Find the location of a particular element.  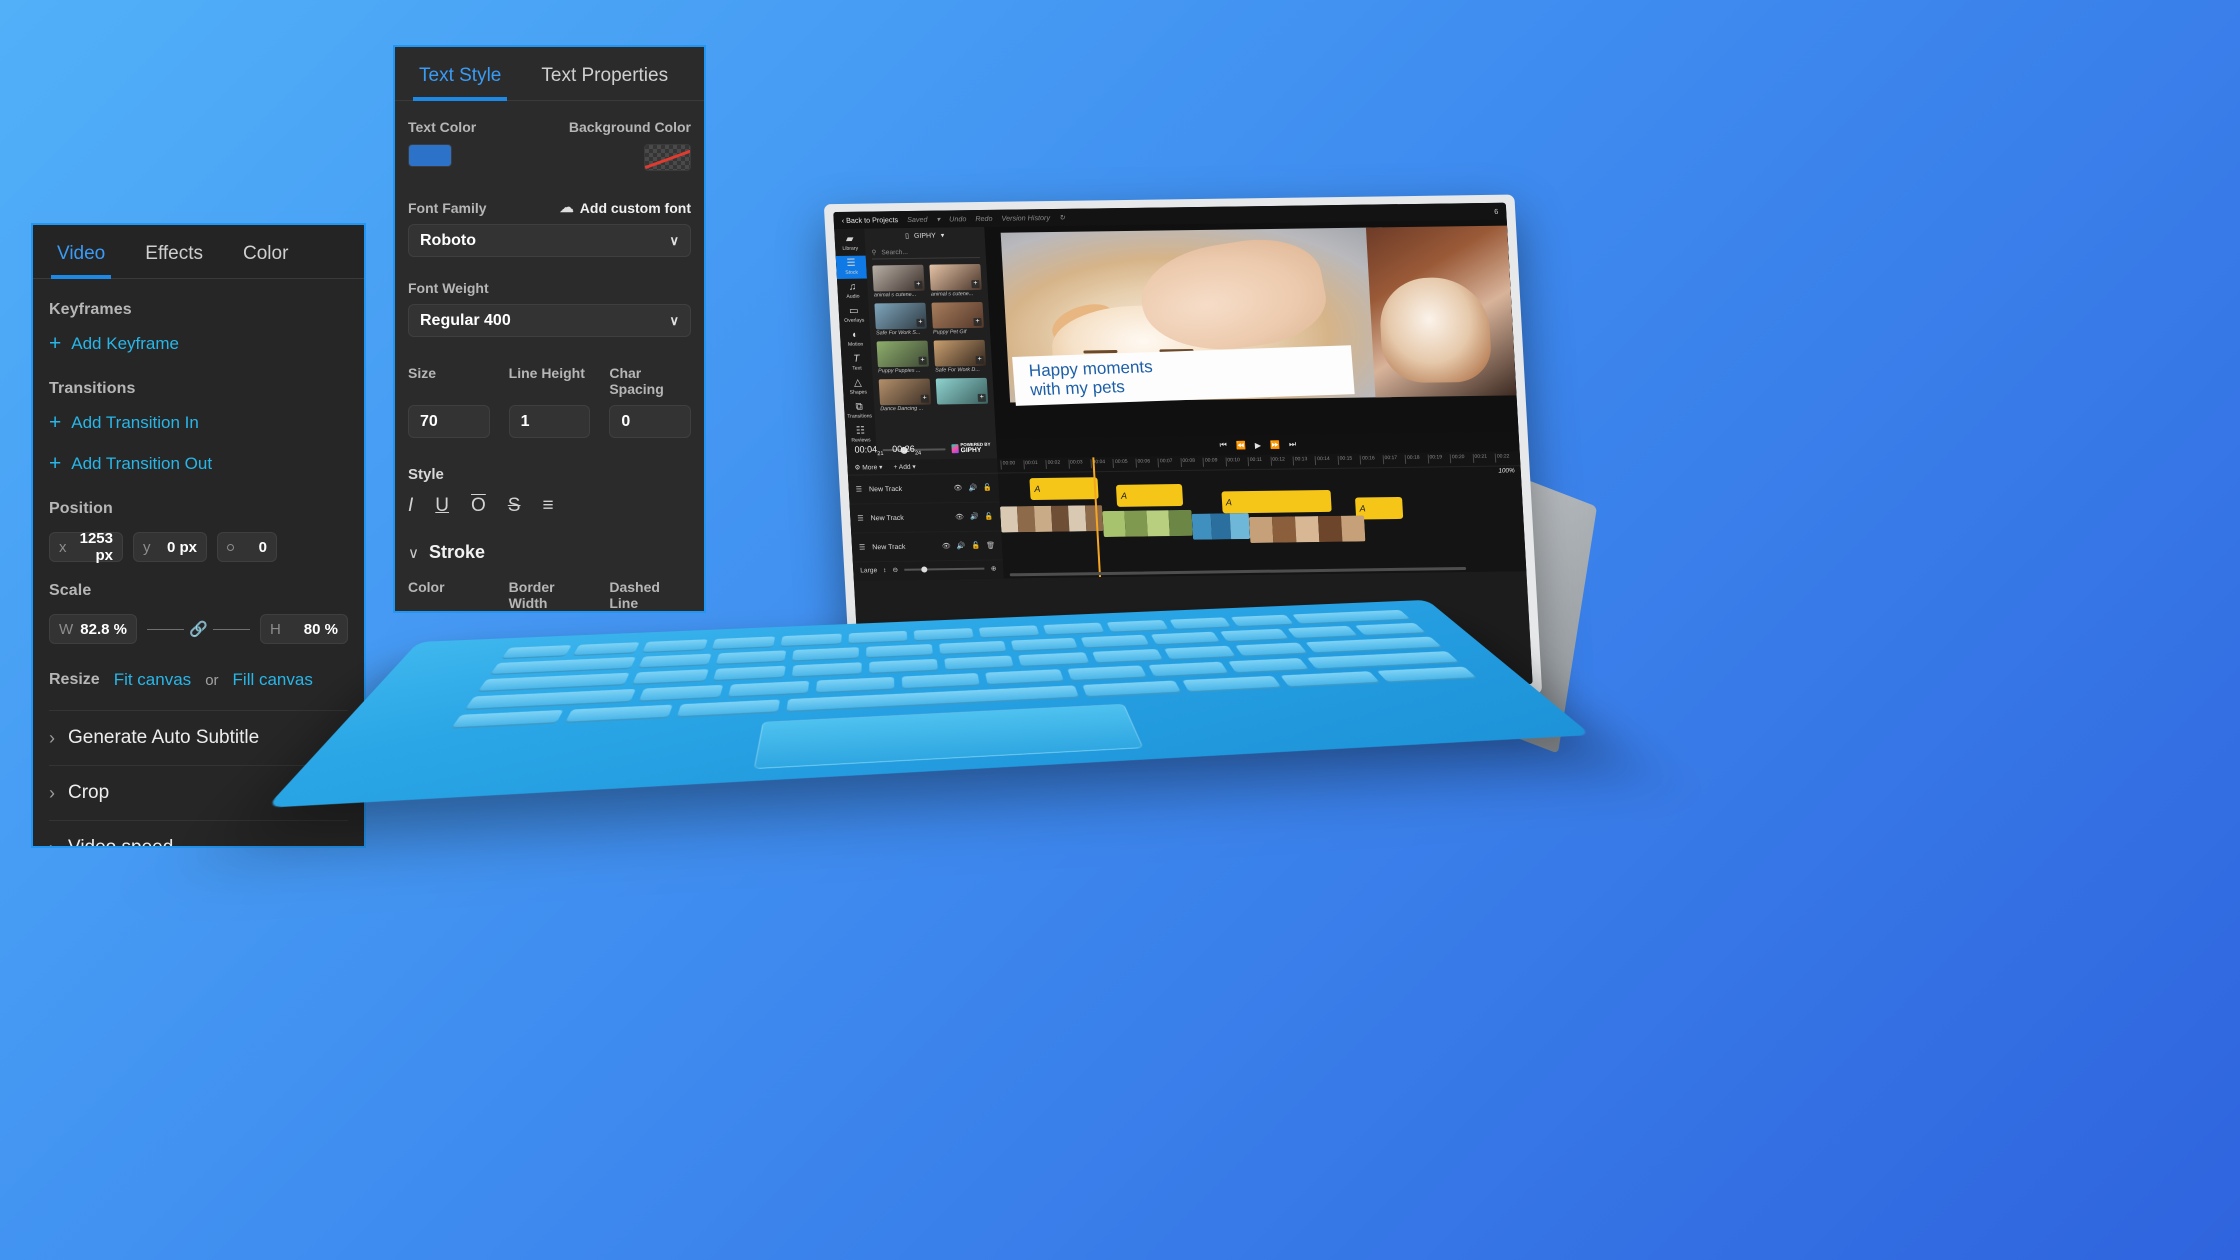

tab-text-style: Text Style is located at coordinates (460, 83).